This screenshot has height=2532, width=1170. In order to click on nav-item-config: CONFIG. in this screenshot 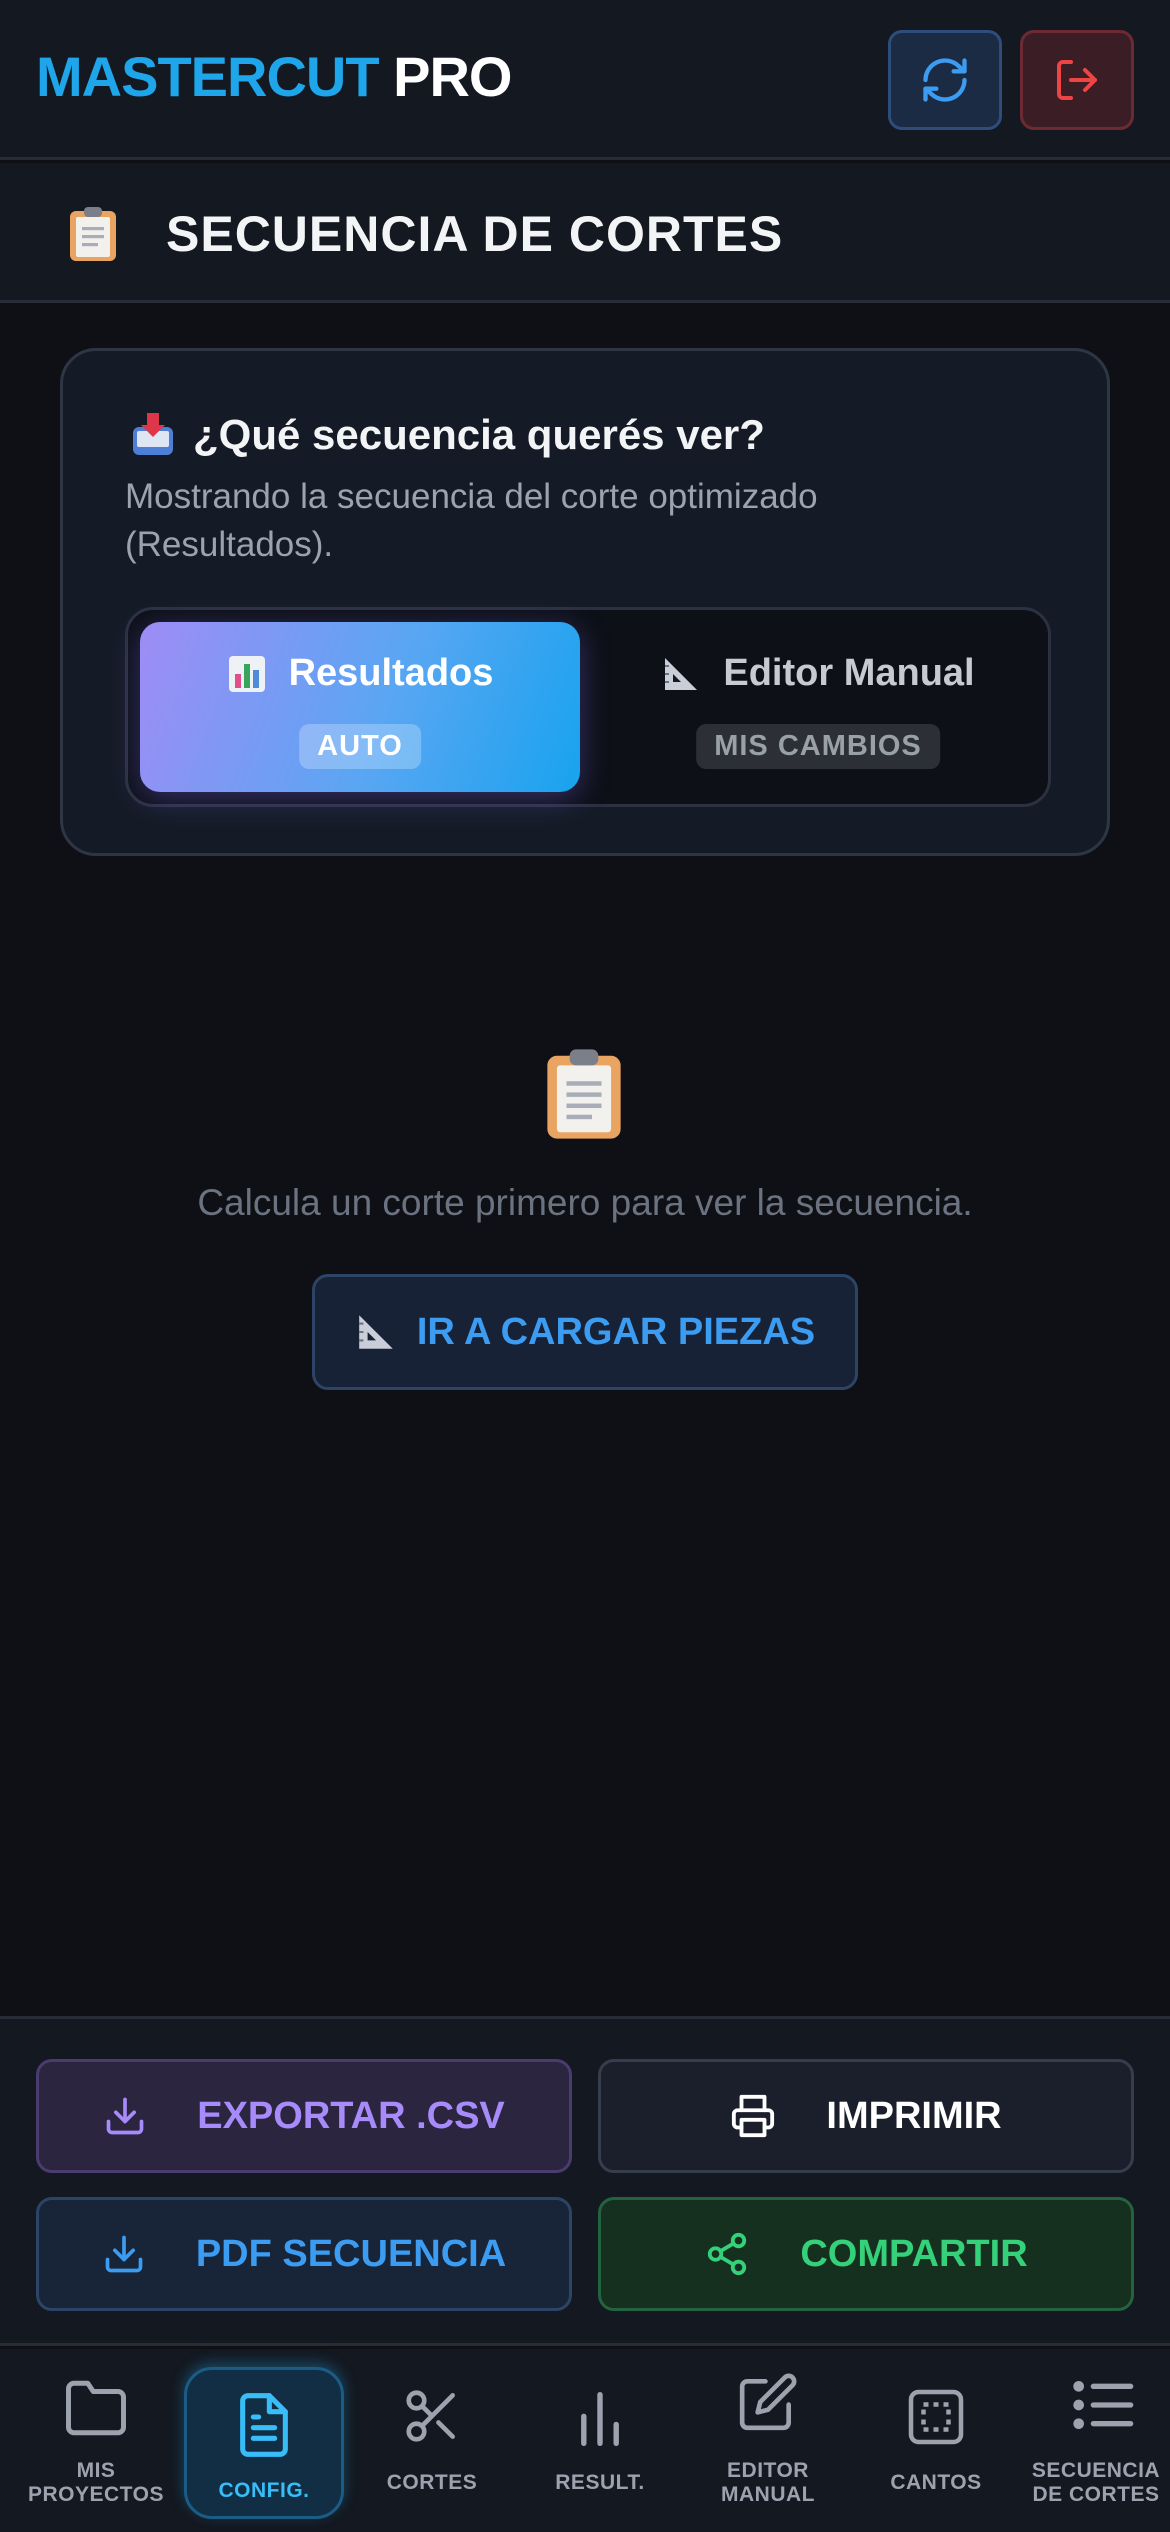, I will do `click(264, 2440)`.